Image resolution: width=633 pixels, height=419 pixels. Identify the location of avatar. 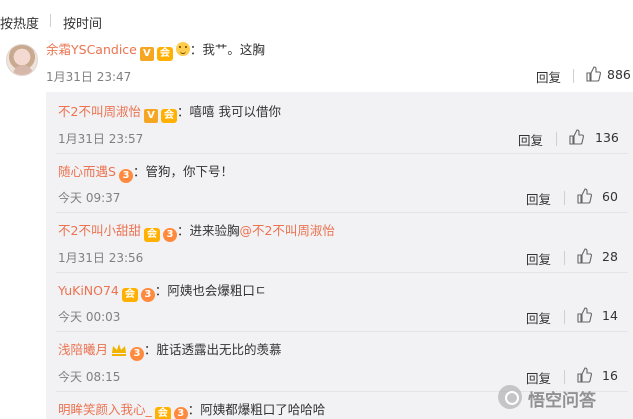
(22, 60).